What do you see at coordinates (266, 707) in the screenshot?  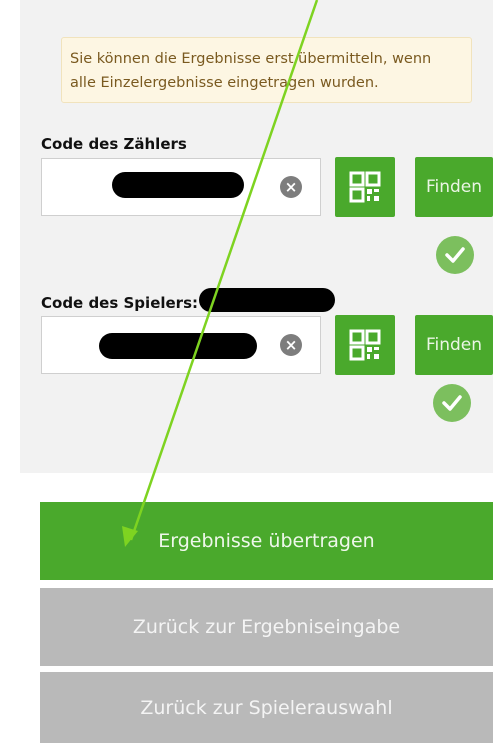 I see `back-to-players-button: Zurück zur Spielerauswahl` at bounding box center [266, 707].